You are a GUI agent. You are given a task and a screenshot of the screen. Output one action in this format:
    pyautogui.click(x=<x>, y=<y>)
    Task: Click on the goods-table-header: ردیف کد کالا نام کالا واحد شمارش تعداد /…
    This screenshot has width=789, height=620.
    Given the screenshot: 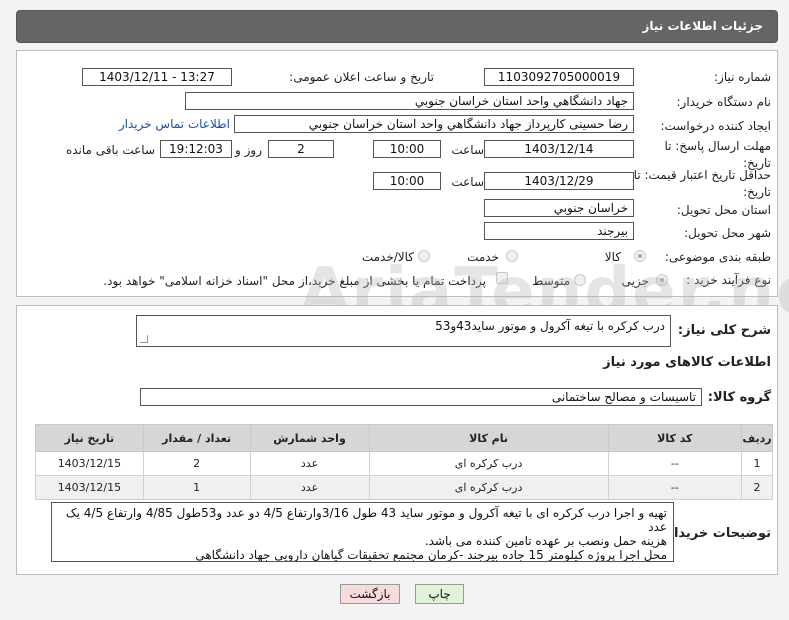 What is the action you would take?
    pyautogui.click(x=404, y=438)
    